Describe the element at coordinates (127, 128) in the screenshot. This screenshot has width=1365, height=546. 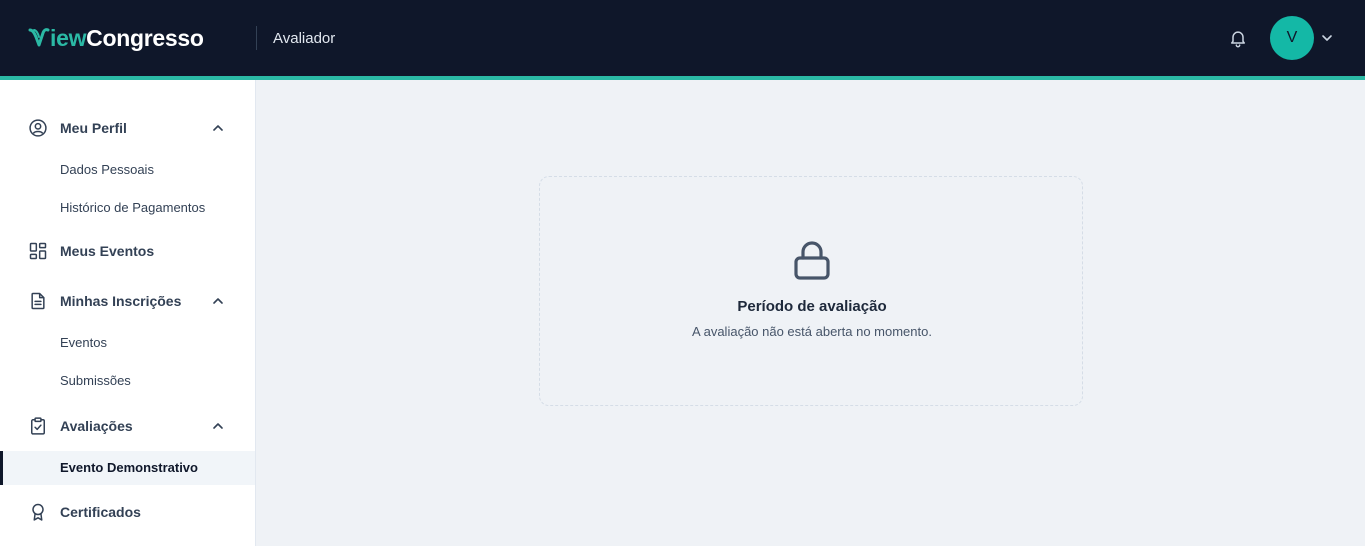
I see `sidebar-item-meu-perfil: Meu Perfil` at that location.